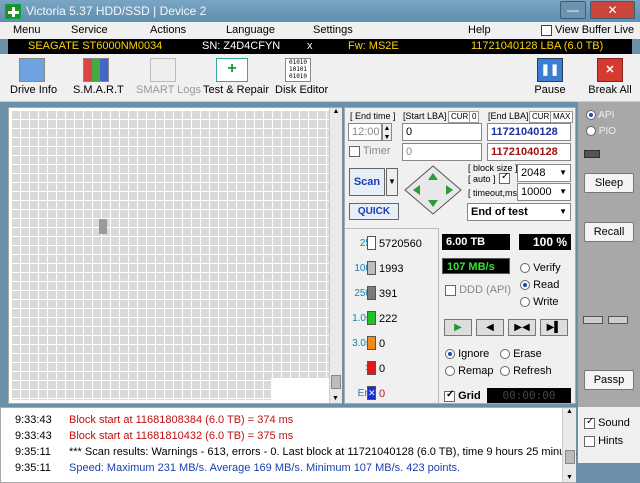  I want to click on timeout-label: [ timeout,ms ], so click(495, 193).